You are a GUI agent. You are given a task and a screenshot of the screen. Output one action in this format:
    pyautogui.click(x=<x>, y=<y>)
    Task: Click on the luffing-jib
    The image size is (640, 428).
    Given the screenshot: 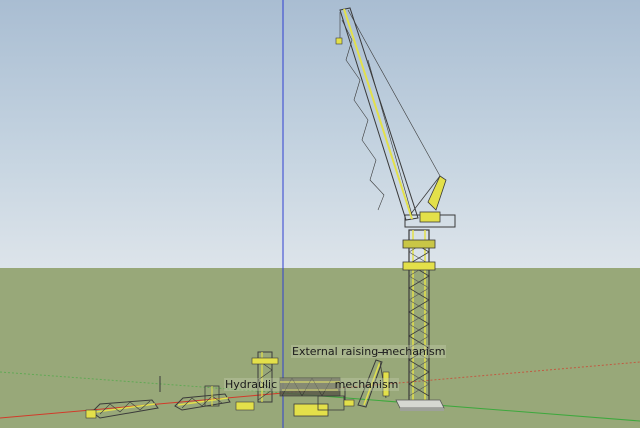 What is the action you would take?
    pyautogui.click(x=388, y=114)
    